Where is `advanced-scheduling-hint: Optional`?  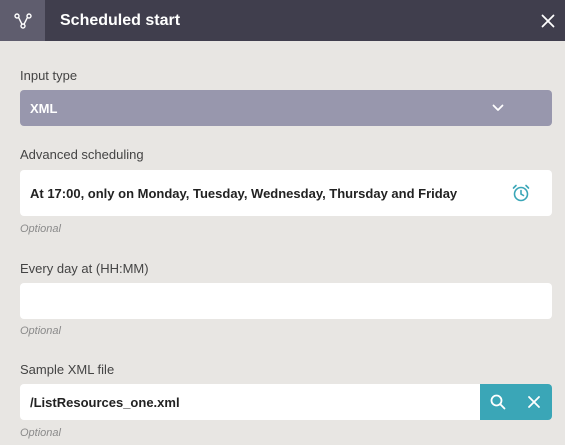 advanced-scheduling-hint: Optional is located at coordinates (40, 229).